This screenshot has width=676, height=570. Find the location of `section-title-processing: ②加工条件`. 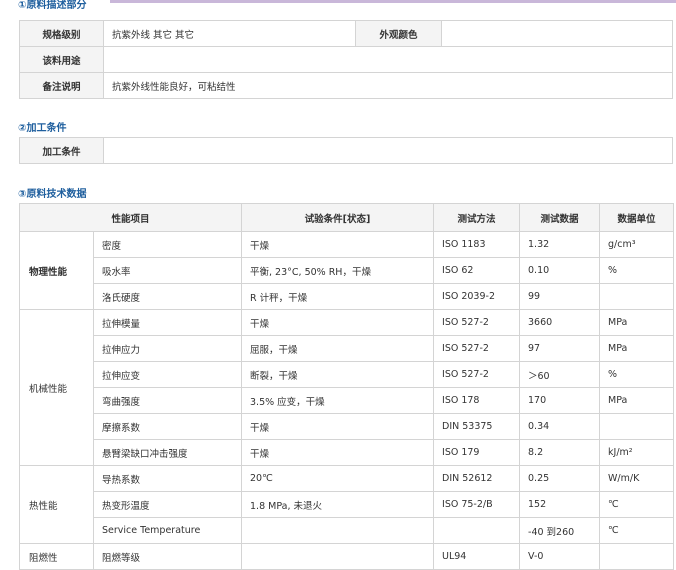

section-title-processing: ②加工条件 is located at coordinates (42, 128).